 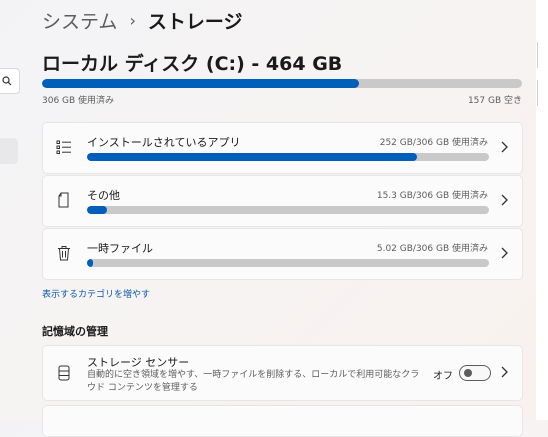 What do you see at coordinates (542, 210) in the screenshot?
I see `right-edge` at bounding box center [542, 210].